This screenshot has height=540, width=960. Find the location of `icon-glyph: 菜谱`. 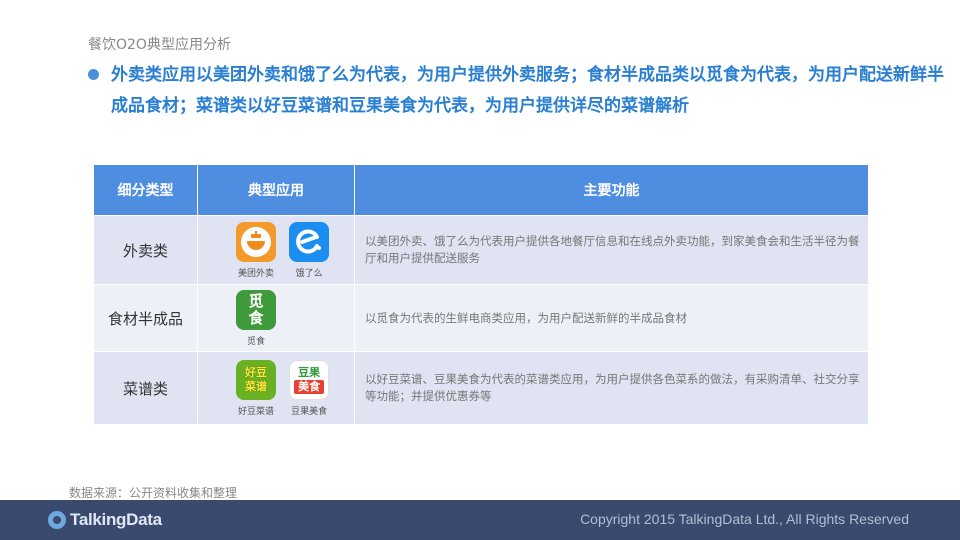

icon-glyph: 菜谱 is located at coordinates (256, 386).